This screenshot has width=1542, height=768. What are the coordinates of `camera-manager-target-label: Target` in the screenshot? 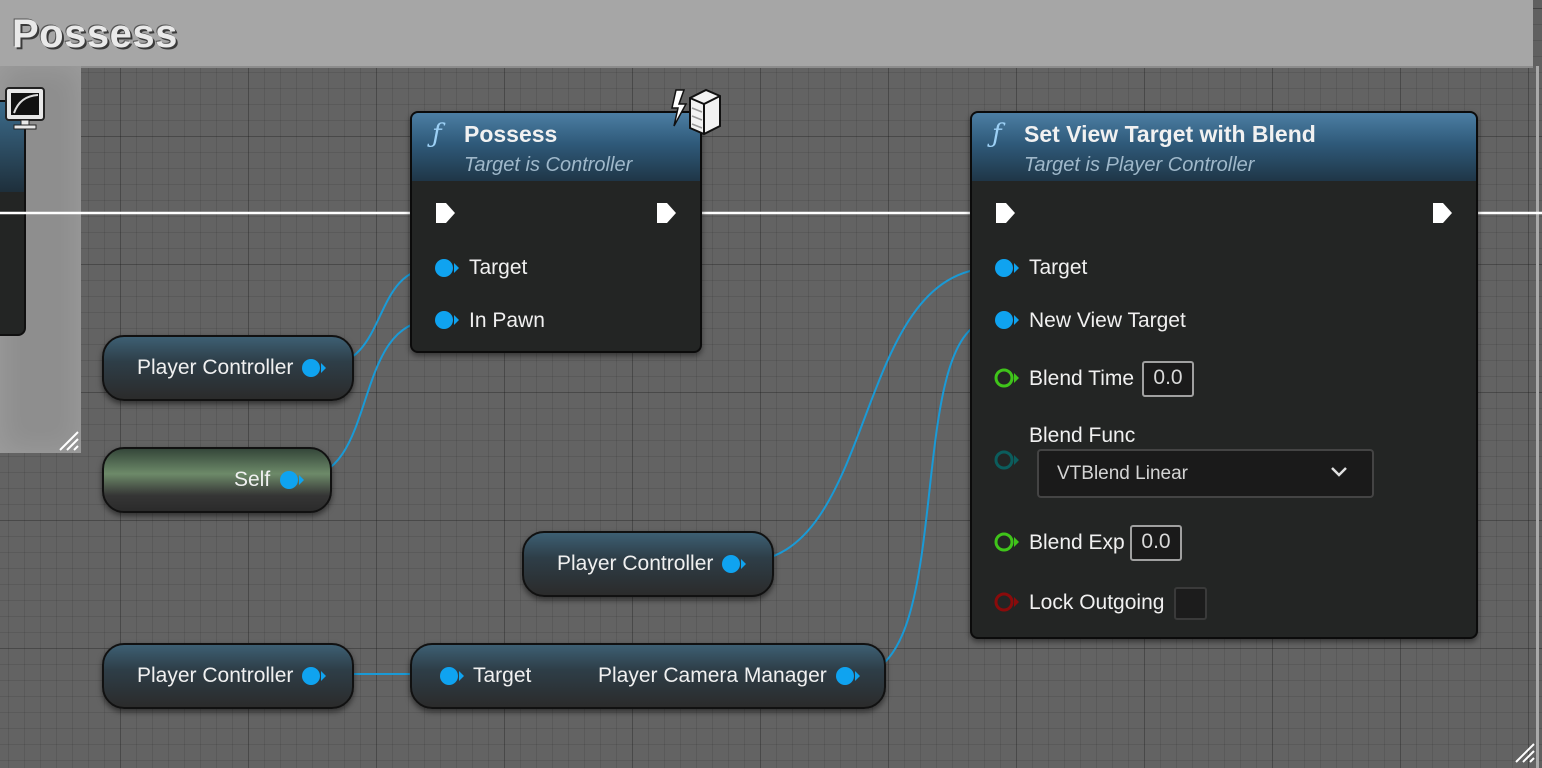 It's located at (502, 675).